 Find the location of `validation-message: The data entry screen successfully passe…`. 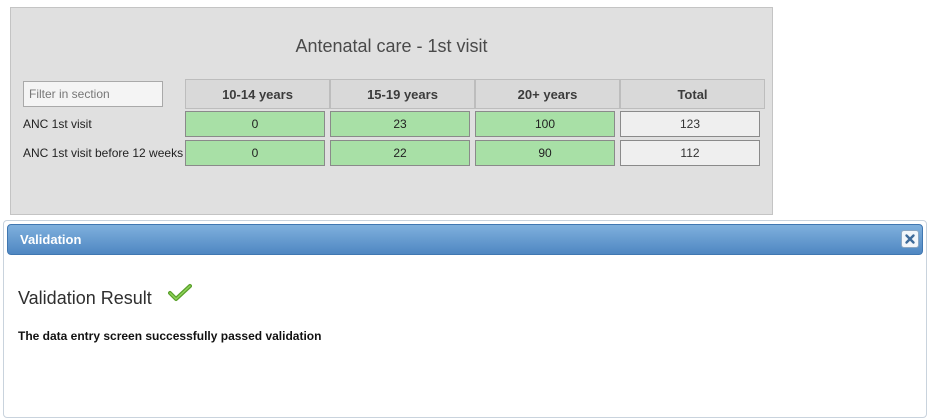

validation-message: The data entry screen successfully passe… is located at coordinates (170, 336).